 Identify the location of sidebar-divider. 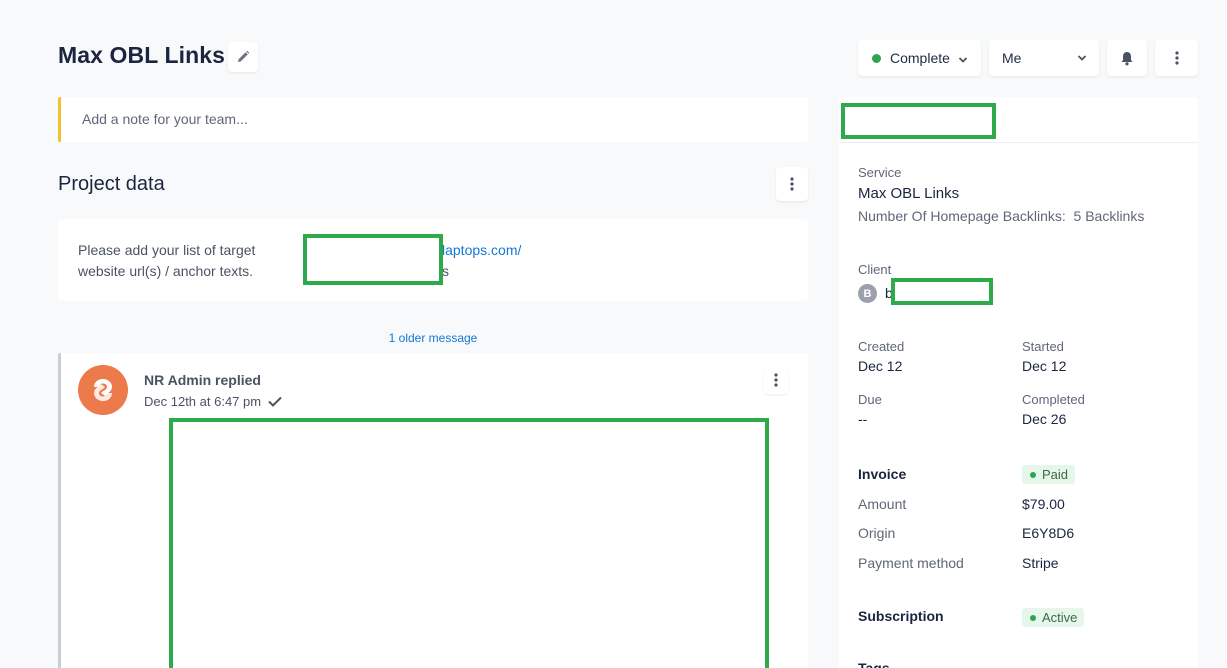
(1018, 142).